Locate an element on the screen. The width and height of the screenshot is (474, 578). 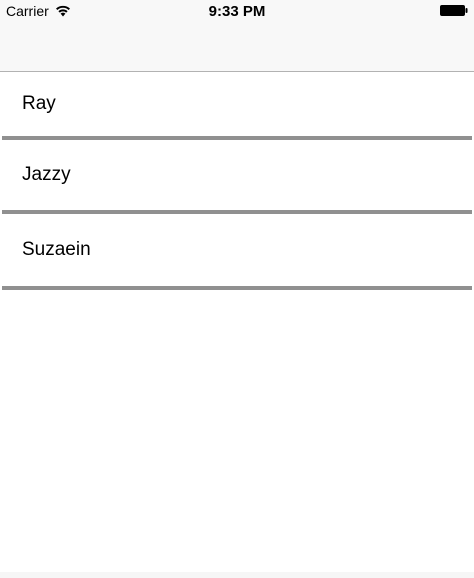
status-bar: Carrier 9:33 PM is located at coordinates (237, 11).